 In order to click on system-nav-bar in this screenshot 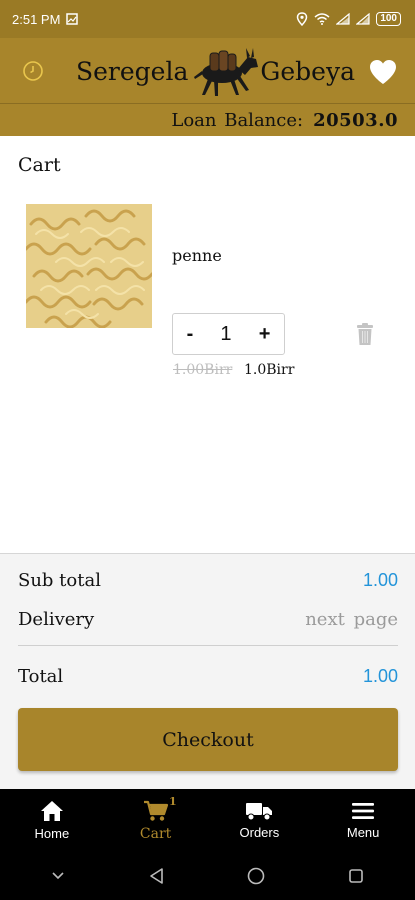, I will do `click(207, 876)`.